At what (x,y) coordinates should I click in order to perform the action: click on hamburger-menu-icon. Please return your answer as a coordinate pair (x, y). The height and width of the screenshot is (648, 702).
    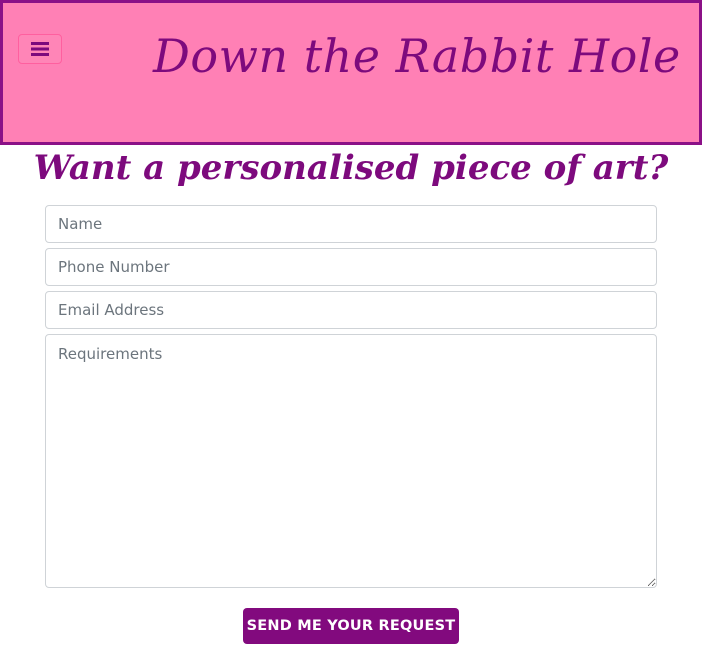
    Looking at the image, I should click on (40, 49).